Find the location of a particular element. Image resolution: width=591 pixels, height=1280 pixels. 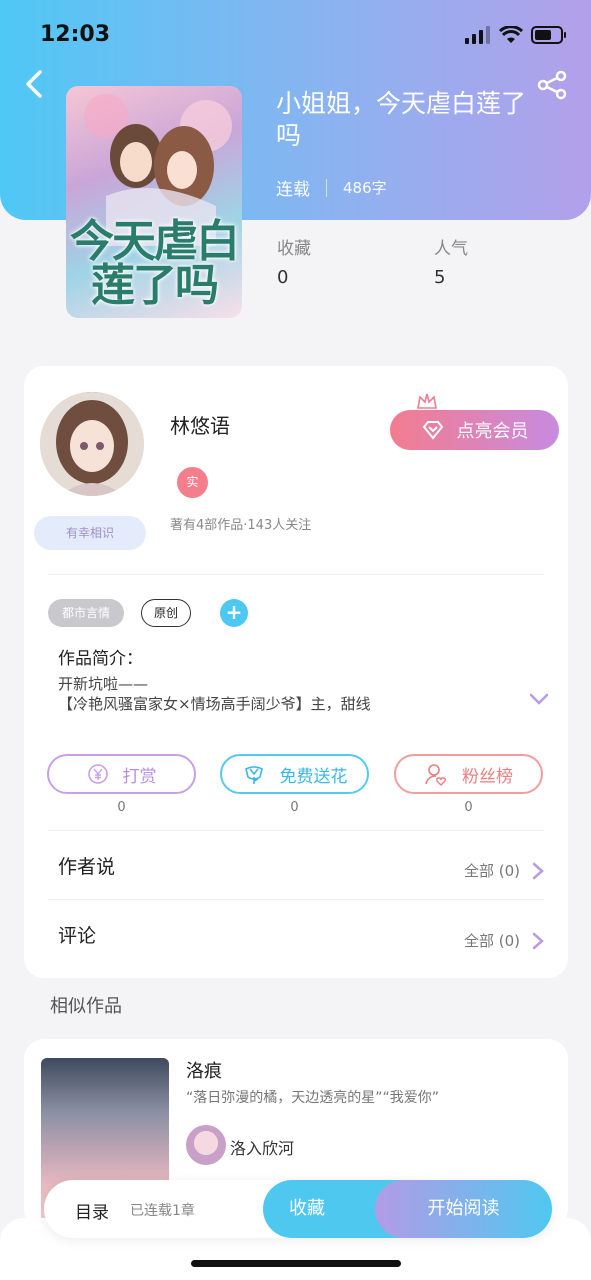

meta-divider is located at coordinates (326, 187).